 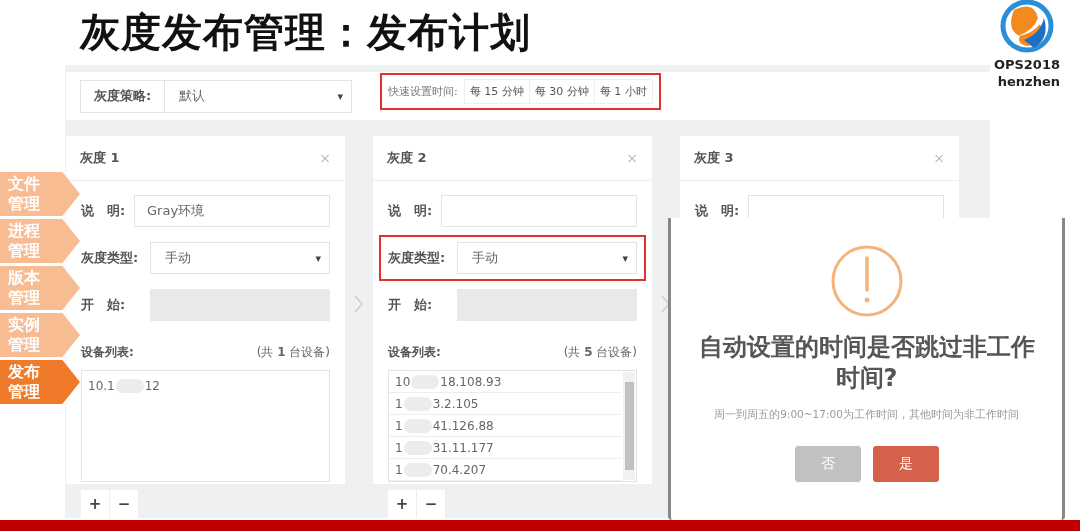 I want to click on ip-text: 31.11.177, so click(x=463, y=447).